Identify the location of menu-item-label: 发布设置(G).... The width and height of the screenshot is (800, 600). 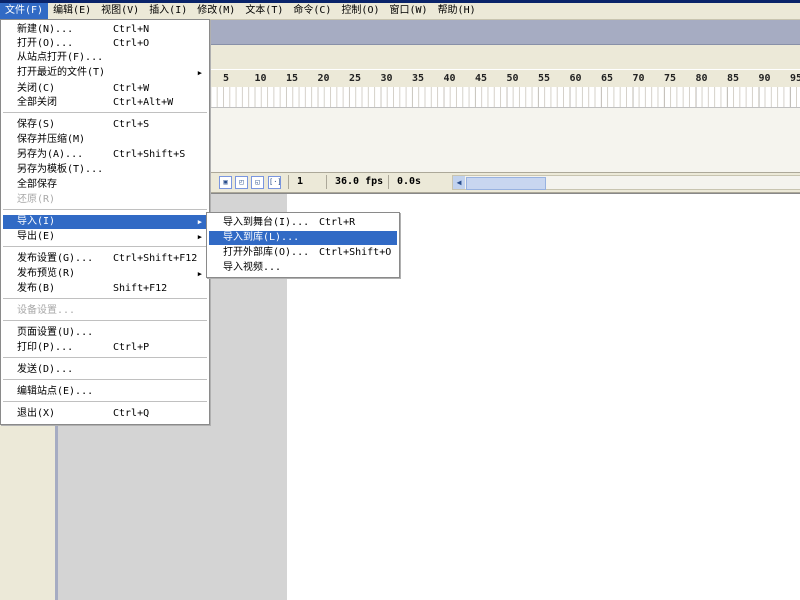
(55, 258).